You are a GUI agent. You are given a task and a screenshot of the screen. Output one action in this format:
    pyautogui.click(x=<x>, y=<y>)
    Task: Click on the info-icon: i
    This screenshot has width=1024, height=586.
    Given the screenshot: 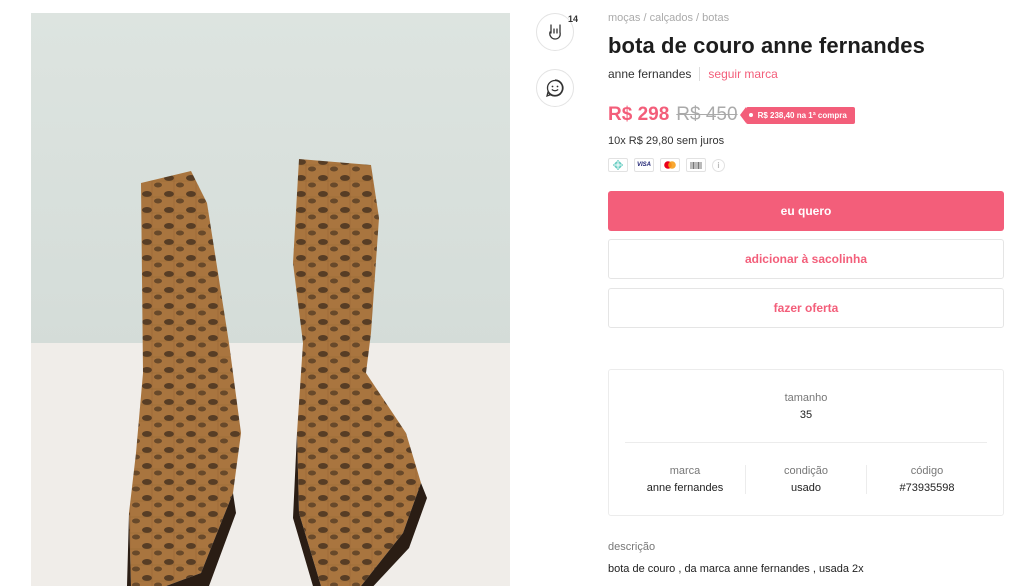 What is the action you would take?
    pyautogui.click(x=718, y=165)
    